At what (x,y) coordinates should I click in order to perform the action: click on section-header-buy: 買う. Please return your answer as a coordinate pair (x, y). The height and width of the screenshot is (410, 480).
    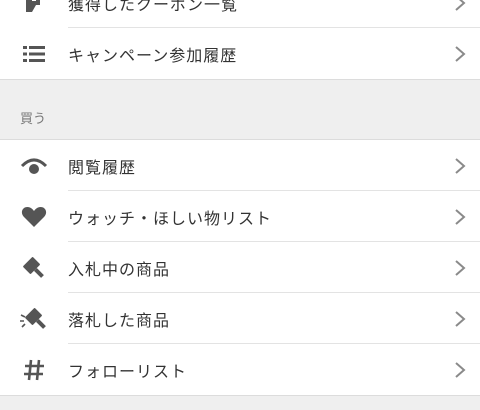
    Looking at the image, I should click on (240, 109).